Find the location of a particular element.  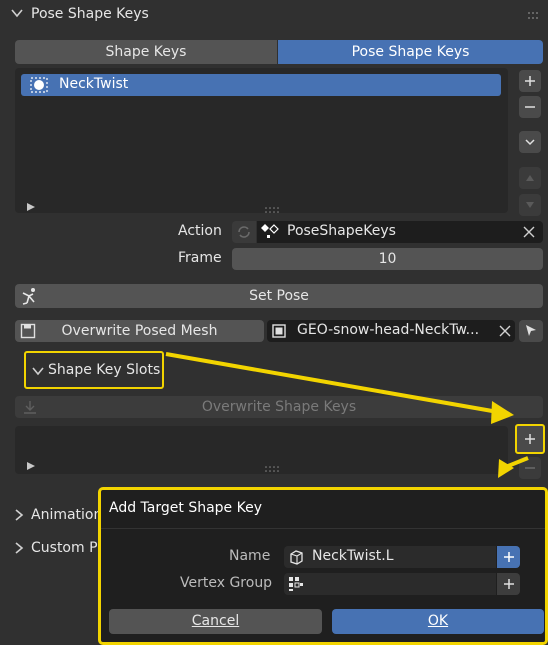

dialog-divider is located at coordinates (323, 528).